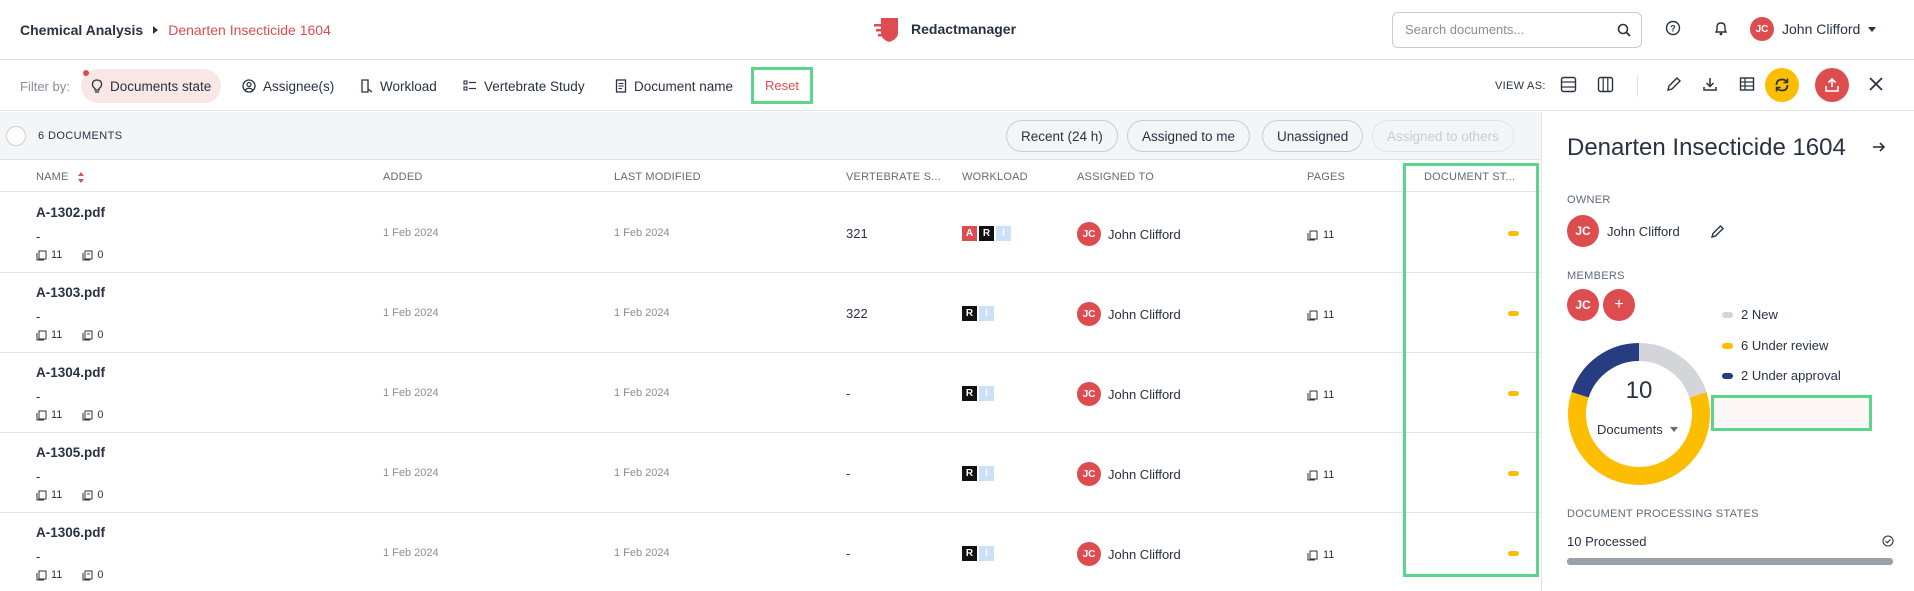  I want to click on owner-label: OWNER, so click(1589, 200).